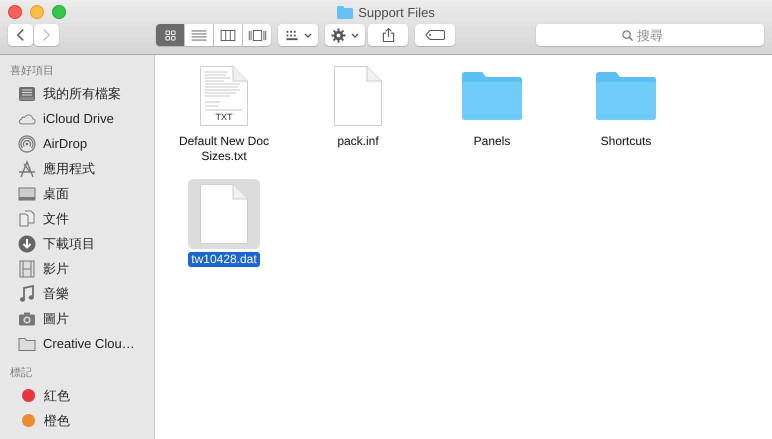  What do you see at coordinates (27, 319) in the screenshot?
I see `camera-icon` at bounding box center [27, 319].